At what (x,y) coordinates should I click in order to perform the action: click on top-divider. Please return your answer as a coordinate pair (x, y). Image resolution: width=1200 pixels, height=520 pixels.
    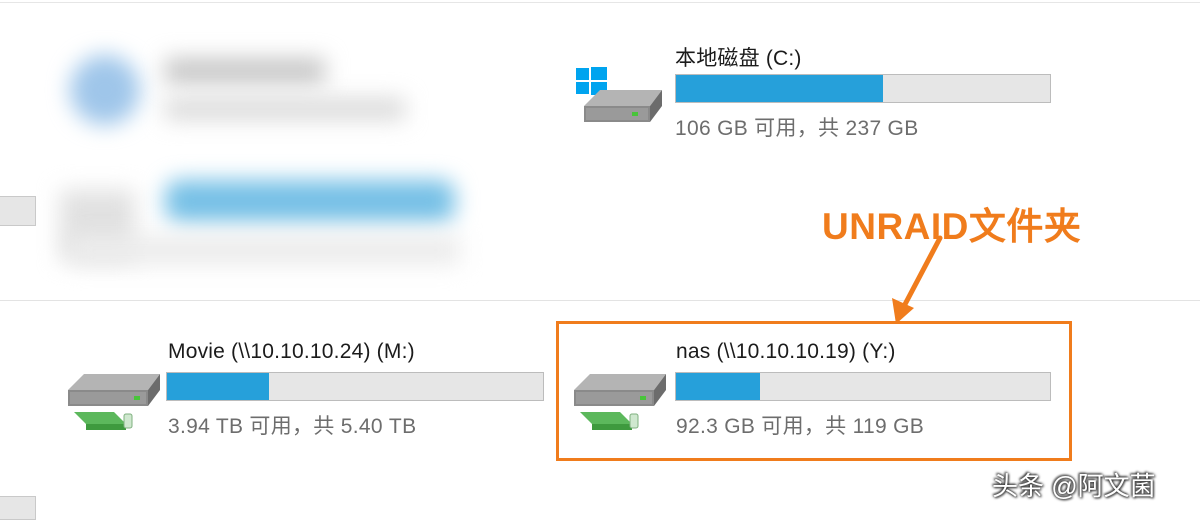
    Looking at the image, I should click on (600, 2).